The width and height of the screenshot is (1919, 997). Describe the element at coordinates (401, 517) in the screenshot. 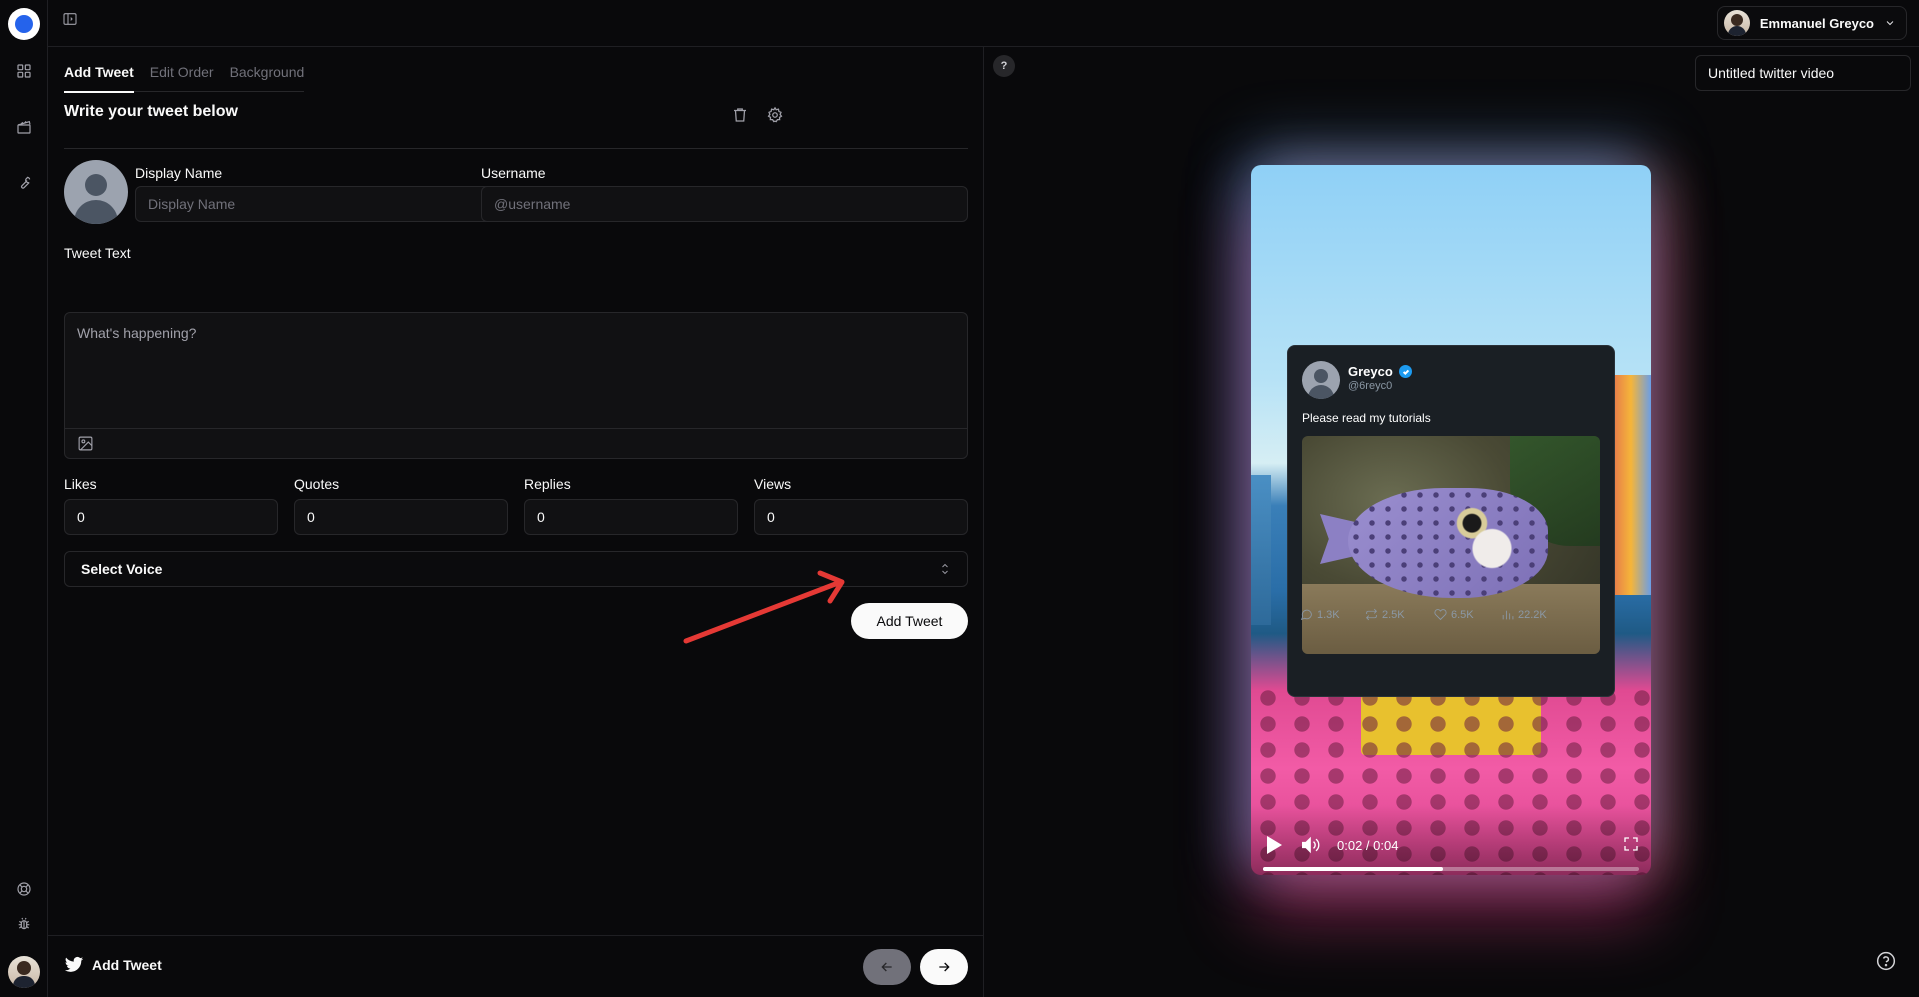

I see `quotes-input` at that location.